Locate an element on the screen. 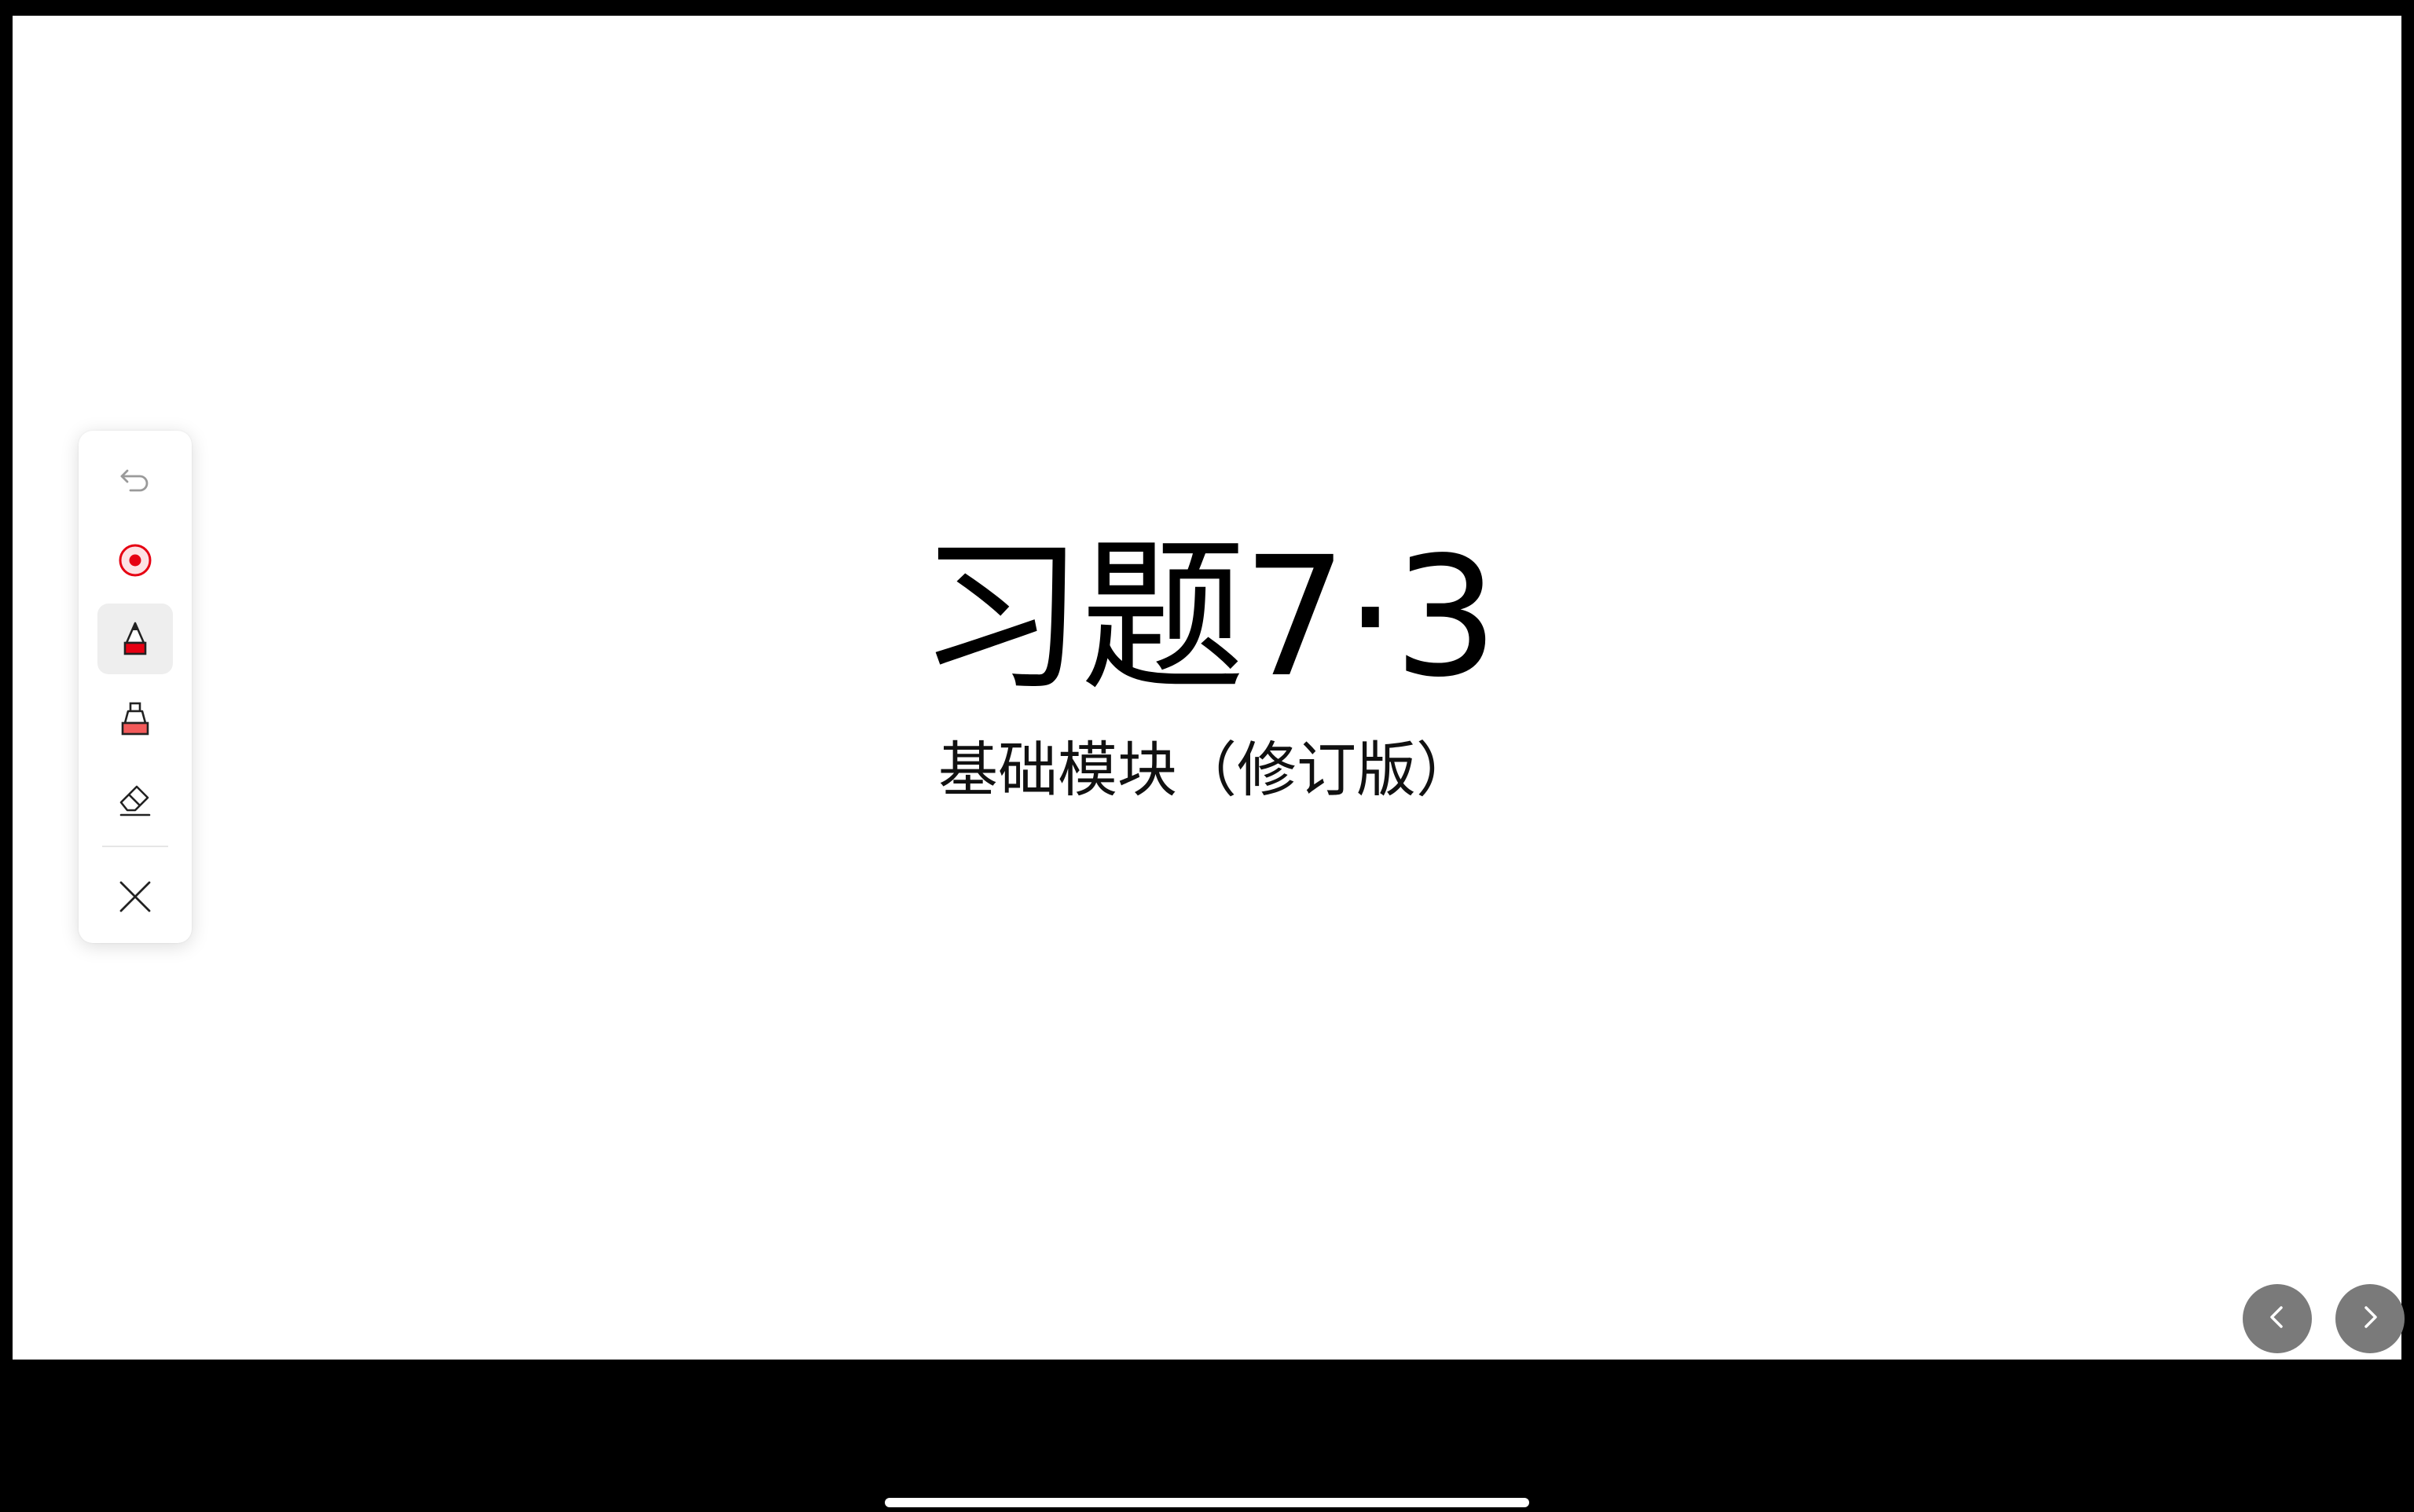 This screenshot has height=1512, width=2414. drawing-toolbar is located at coordinates (135, 687).